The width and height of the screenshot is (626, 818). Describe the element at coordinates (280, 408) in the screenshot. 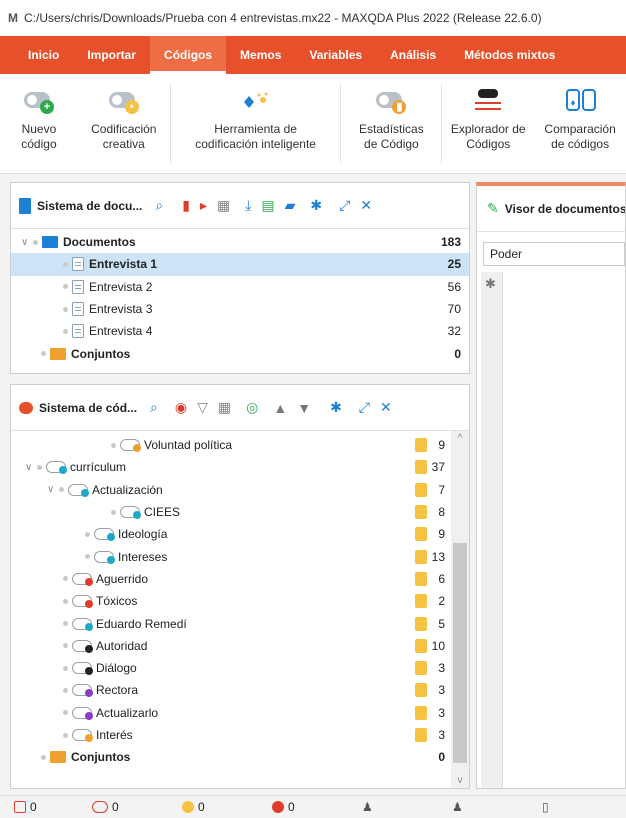

I see `move-up-icon: ▲` at that location.